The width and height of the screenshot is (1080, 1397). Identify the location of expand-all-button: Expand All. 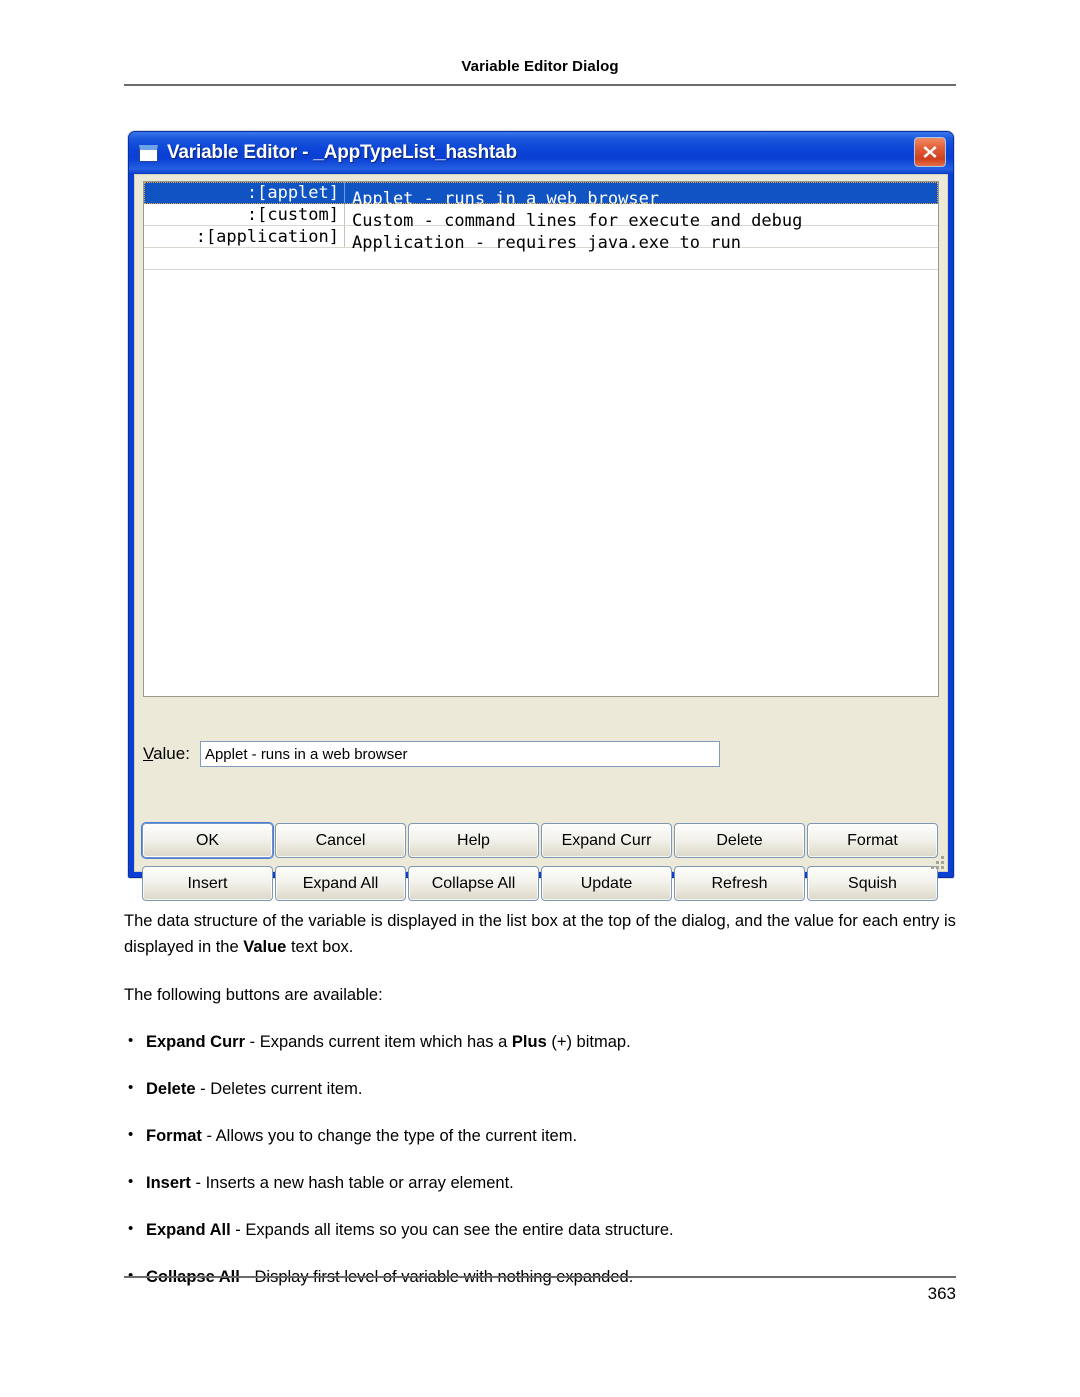
(340, 883).